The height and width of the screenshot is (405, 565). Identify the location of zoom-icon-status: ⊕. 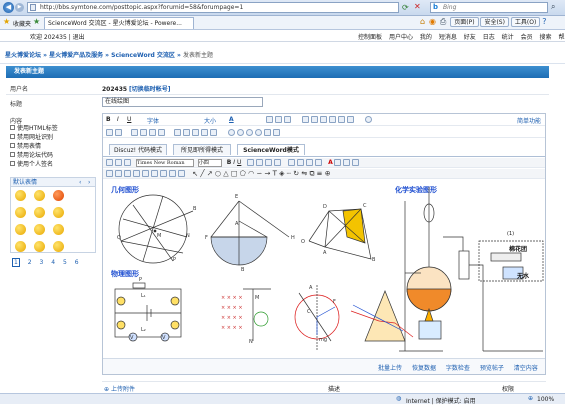
(530, 398).